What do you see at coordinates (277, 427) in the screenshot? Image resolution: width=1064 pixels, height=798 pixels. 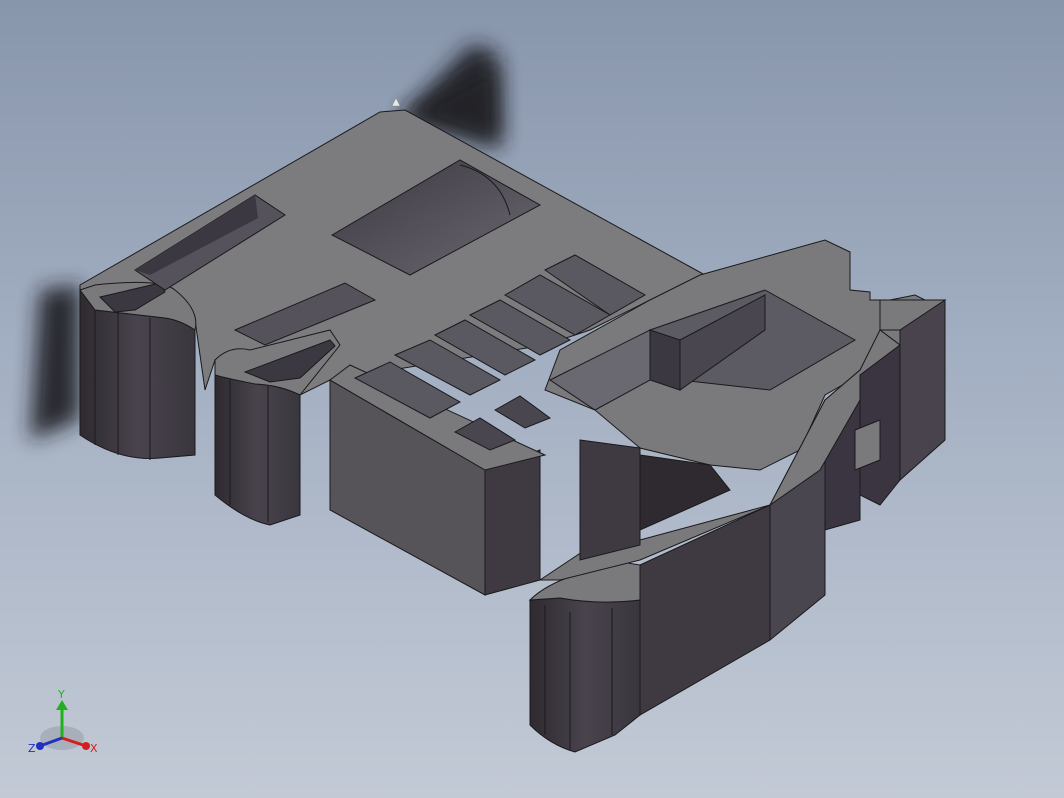 I see `second-post` at bounding box center [277, 427].